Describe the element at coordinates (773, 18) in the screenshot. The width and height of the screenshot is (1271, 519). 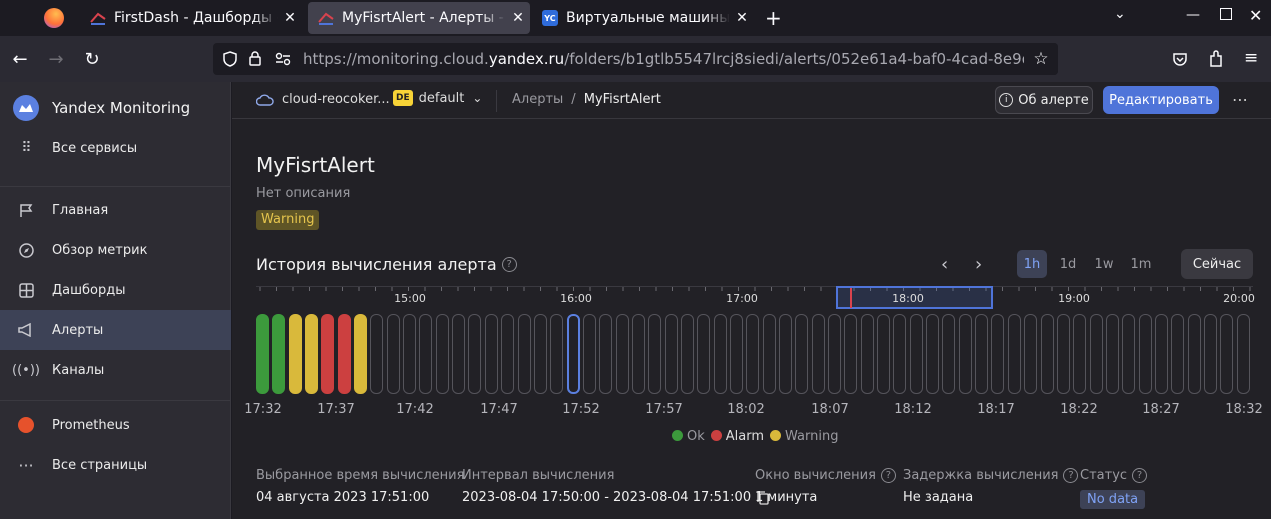
I see `new-tab-button: +` at that location.